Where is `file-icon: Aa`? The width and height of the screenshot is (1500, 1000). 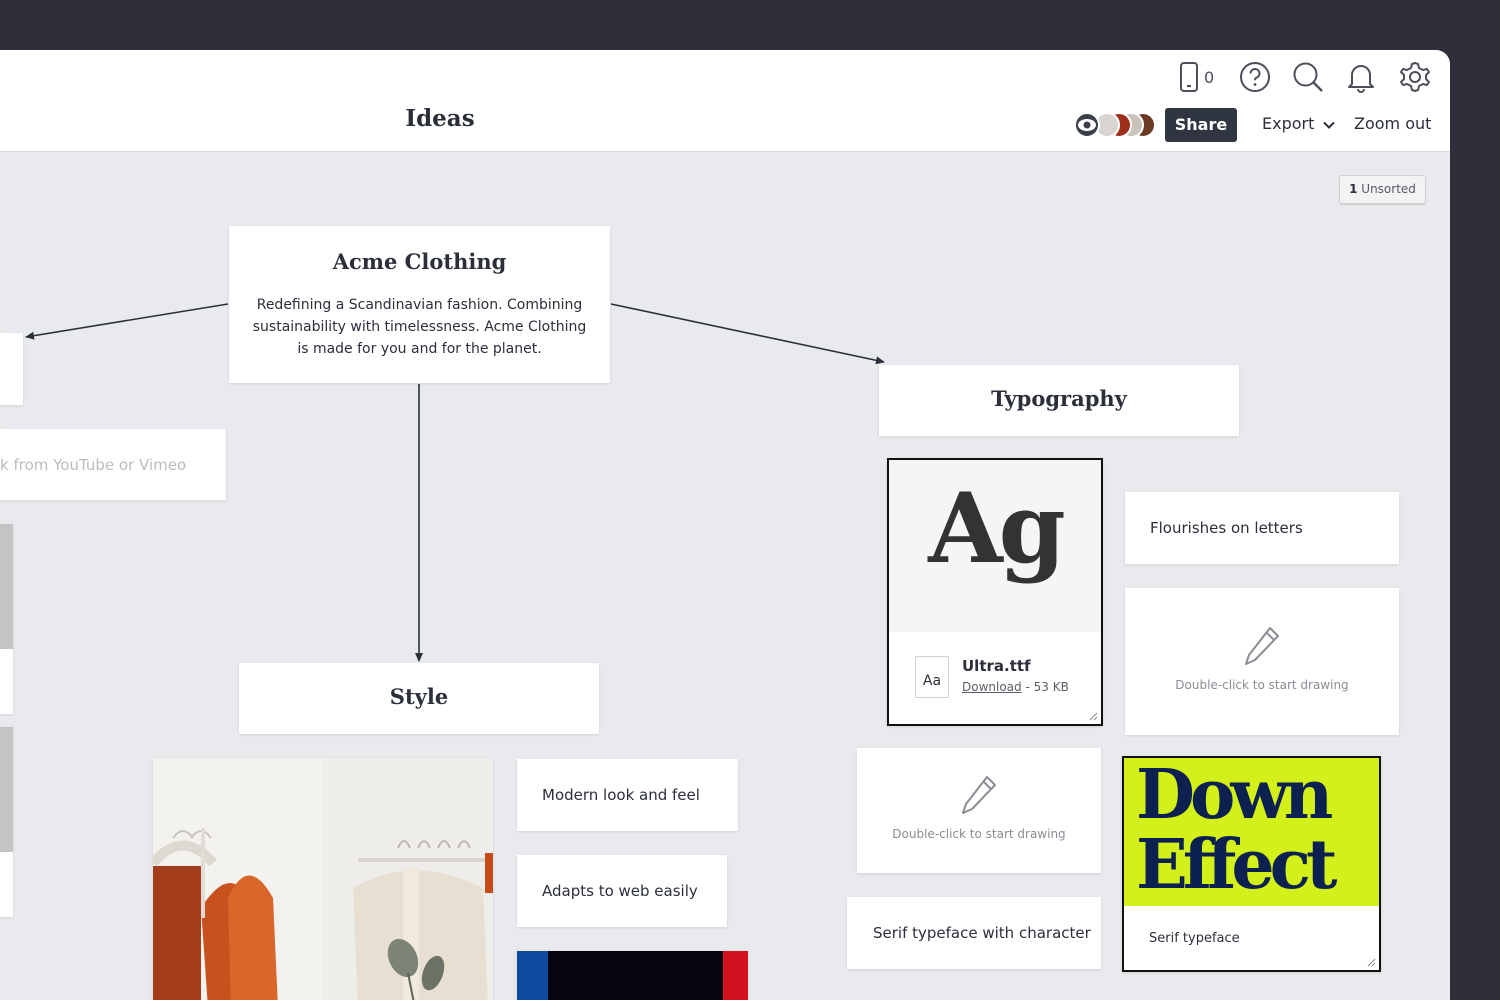
file-icon: Aa is located at coordinates (932, 677).